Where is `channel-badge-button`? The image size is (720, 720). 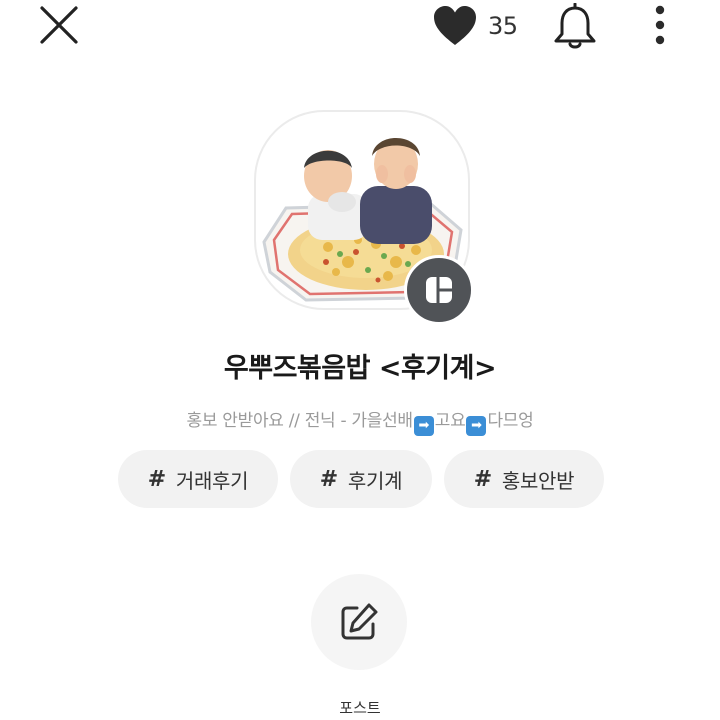 channel-badge-button is located at coordinates (439, 290).